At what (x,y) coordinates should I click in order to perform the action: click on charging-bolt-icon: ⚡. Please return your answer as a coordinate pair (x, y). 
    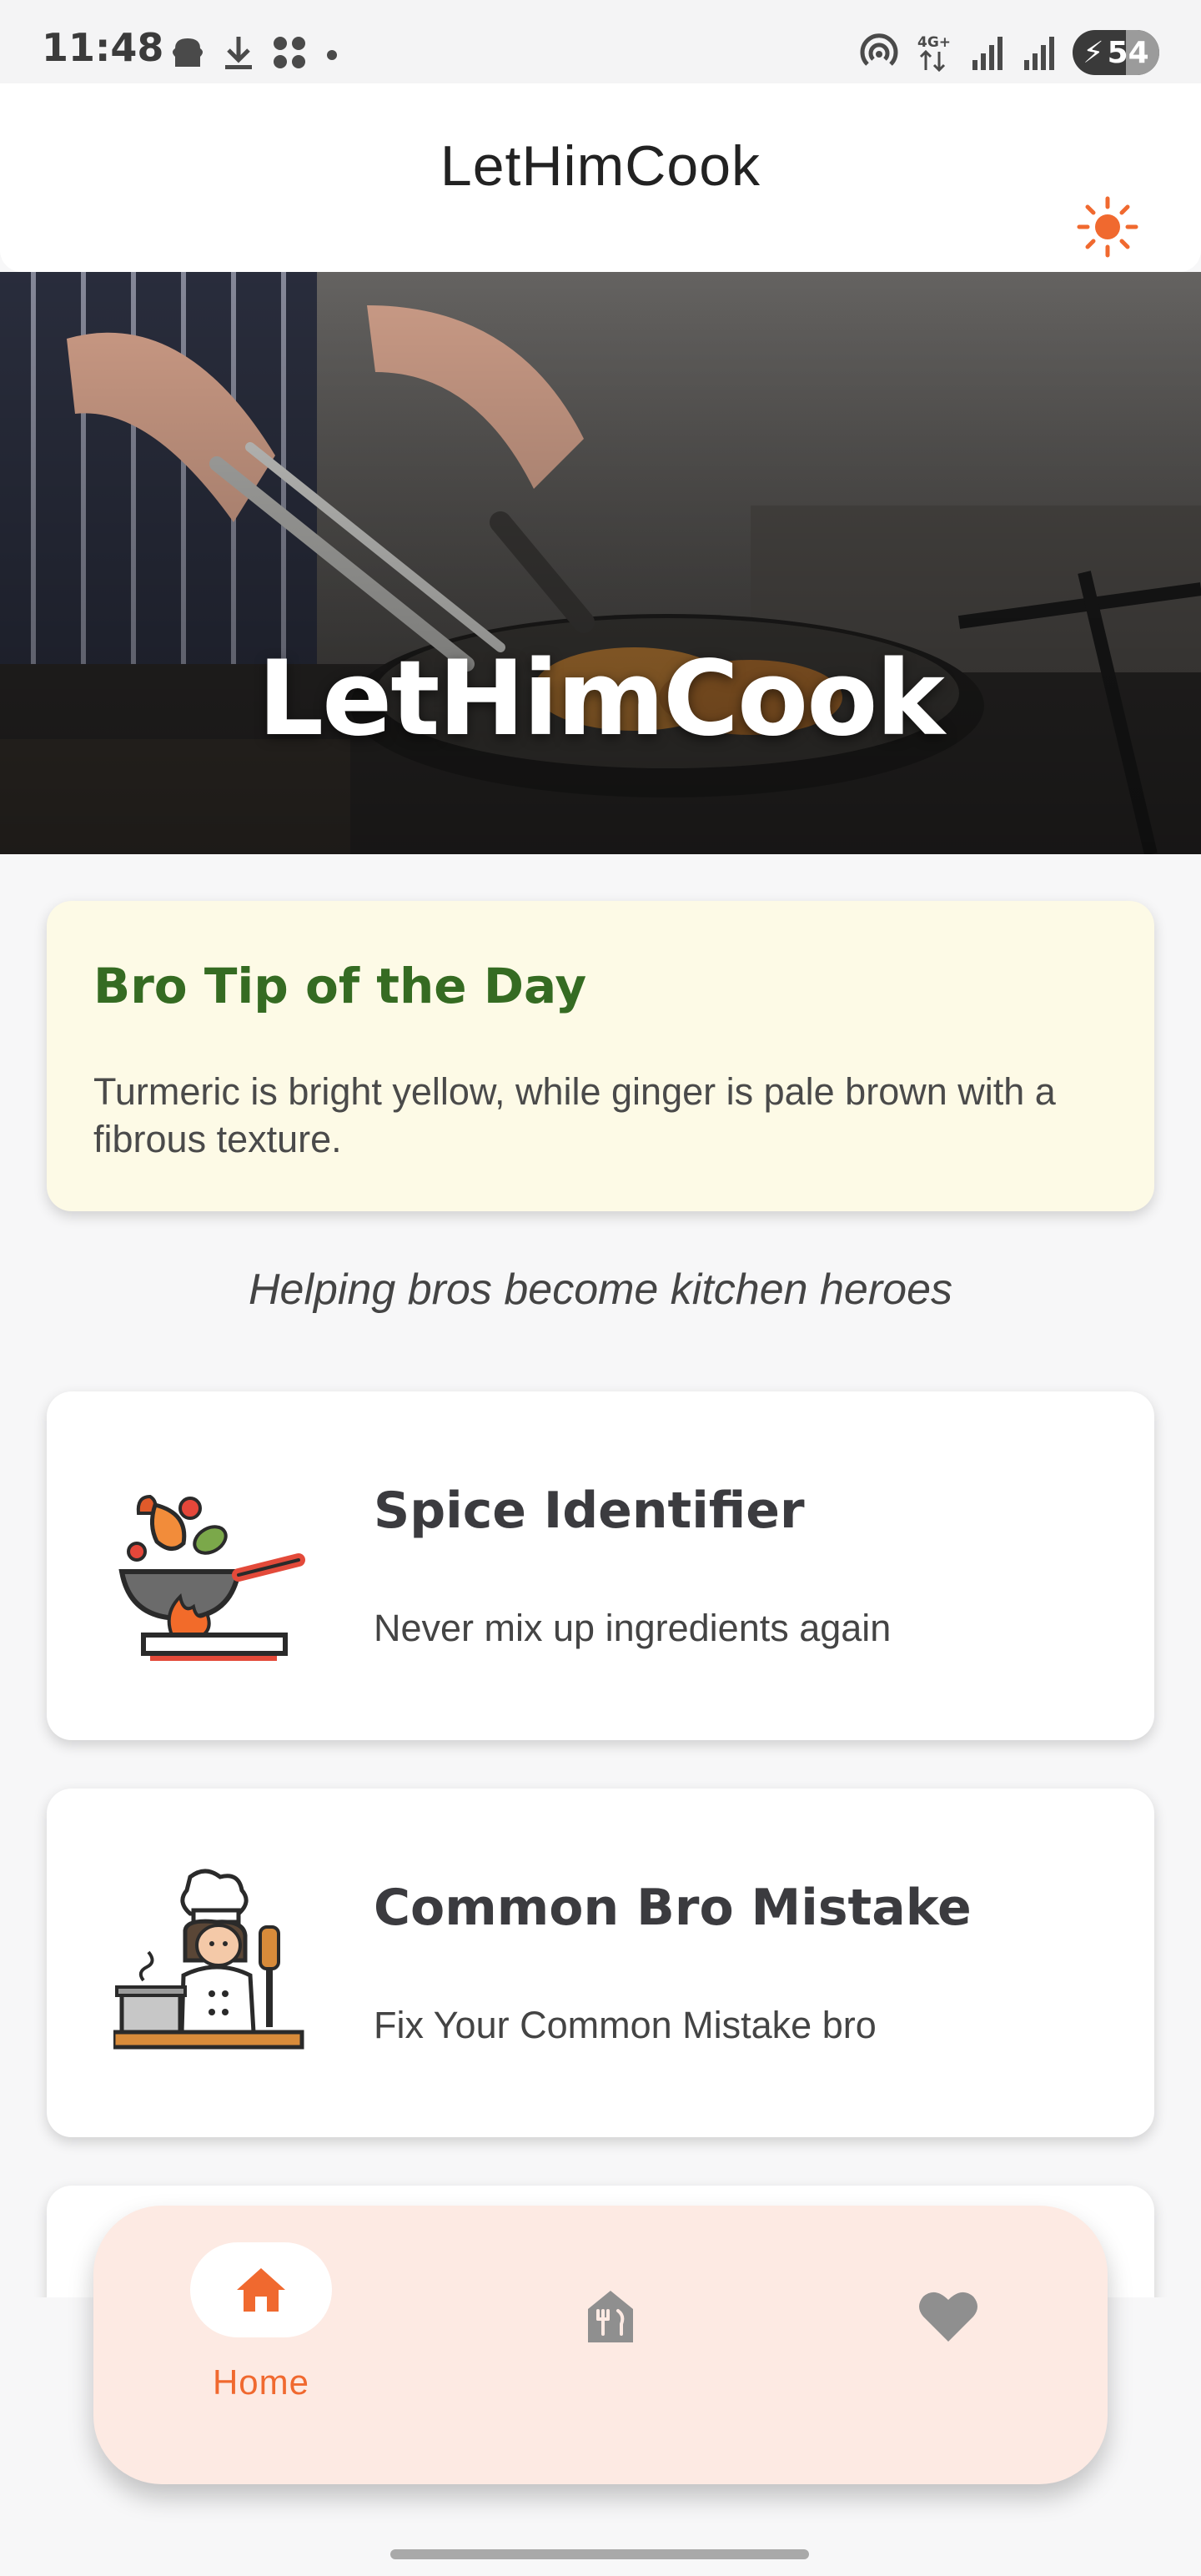
    Looking at the image, I should click on (1094, 52).